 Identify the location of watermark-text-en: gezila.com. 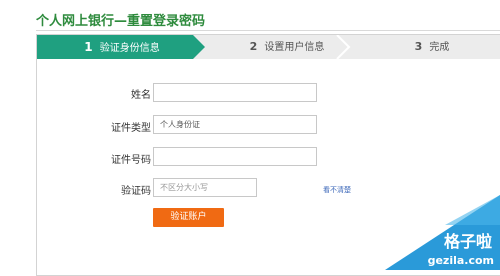
(460, 260).